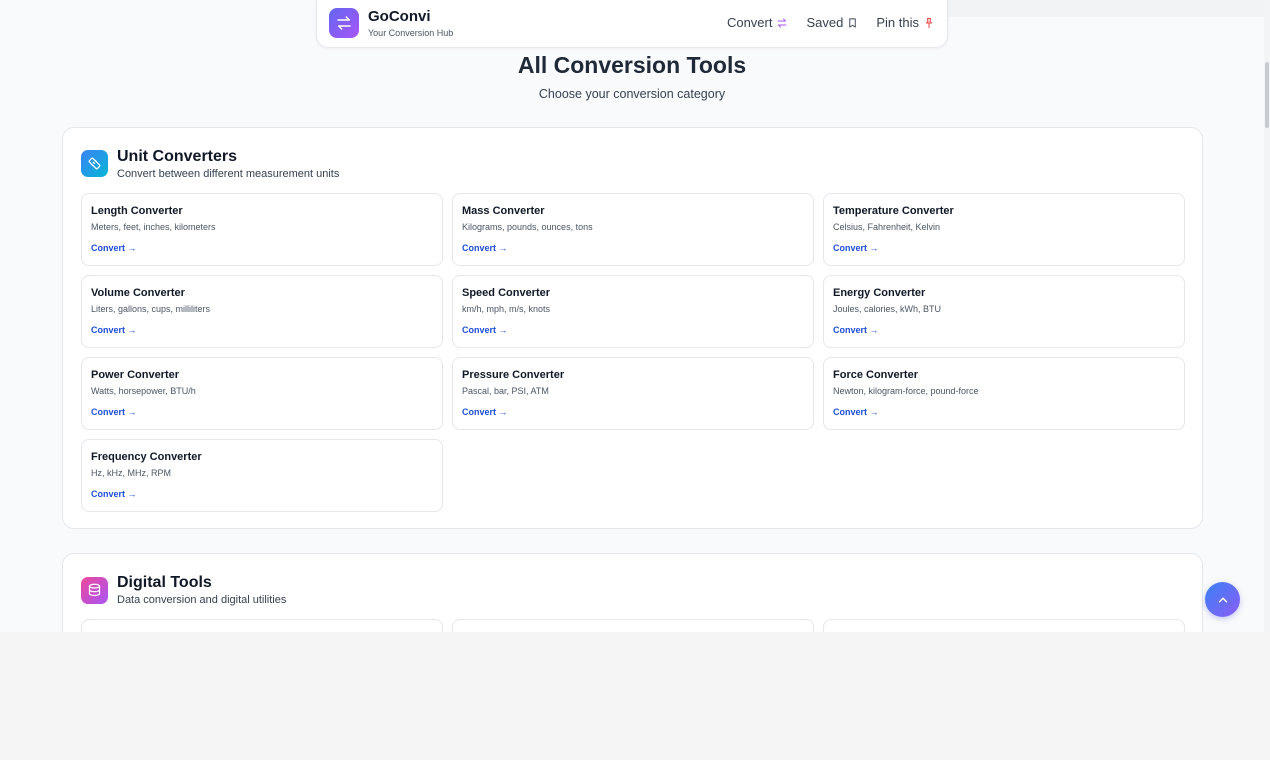 The image size is (1270, 760). I want to click on card-description: Kilograms, pounds, ounces, tons, so click(527, 227).